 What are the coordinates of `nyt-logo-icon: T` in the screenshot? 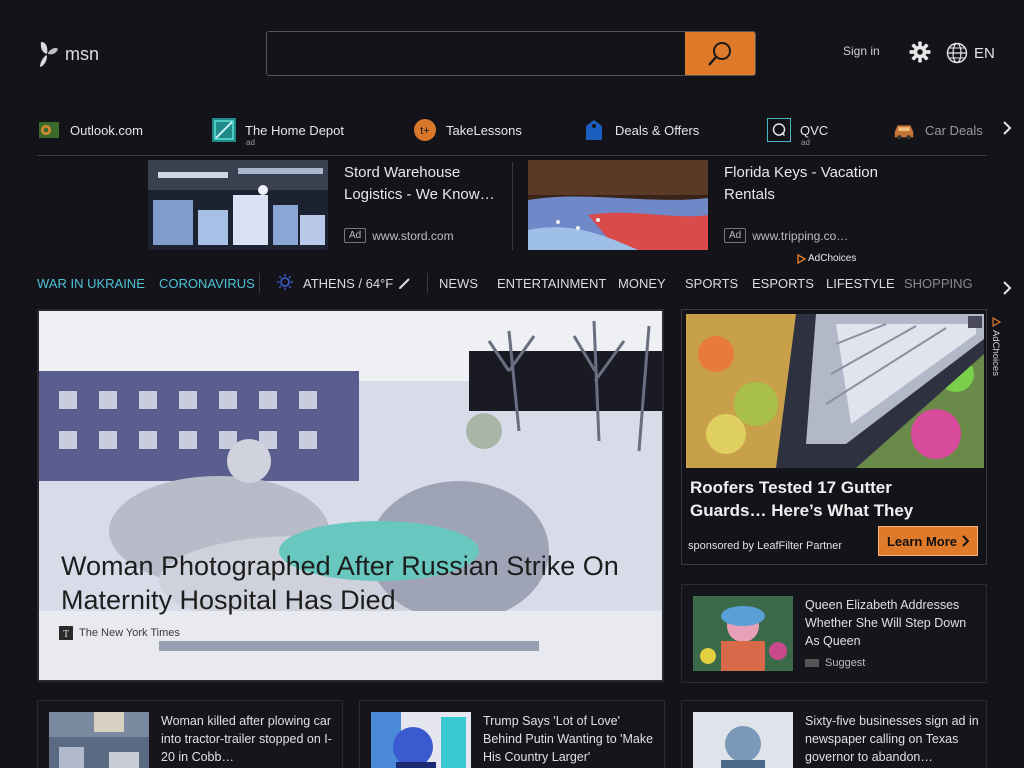 It's located at (66, 633).